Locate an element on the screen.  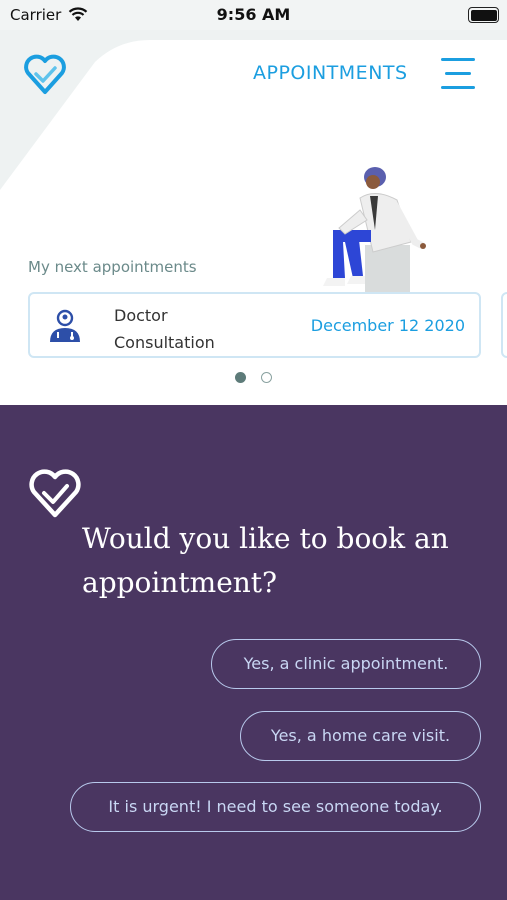
doctor-illustration is located at coordinates (374, 229).